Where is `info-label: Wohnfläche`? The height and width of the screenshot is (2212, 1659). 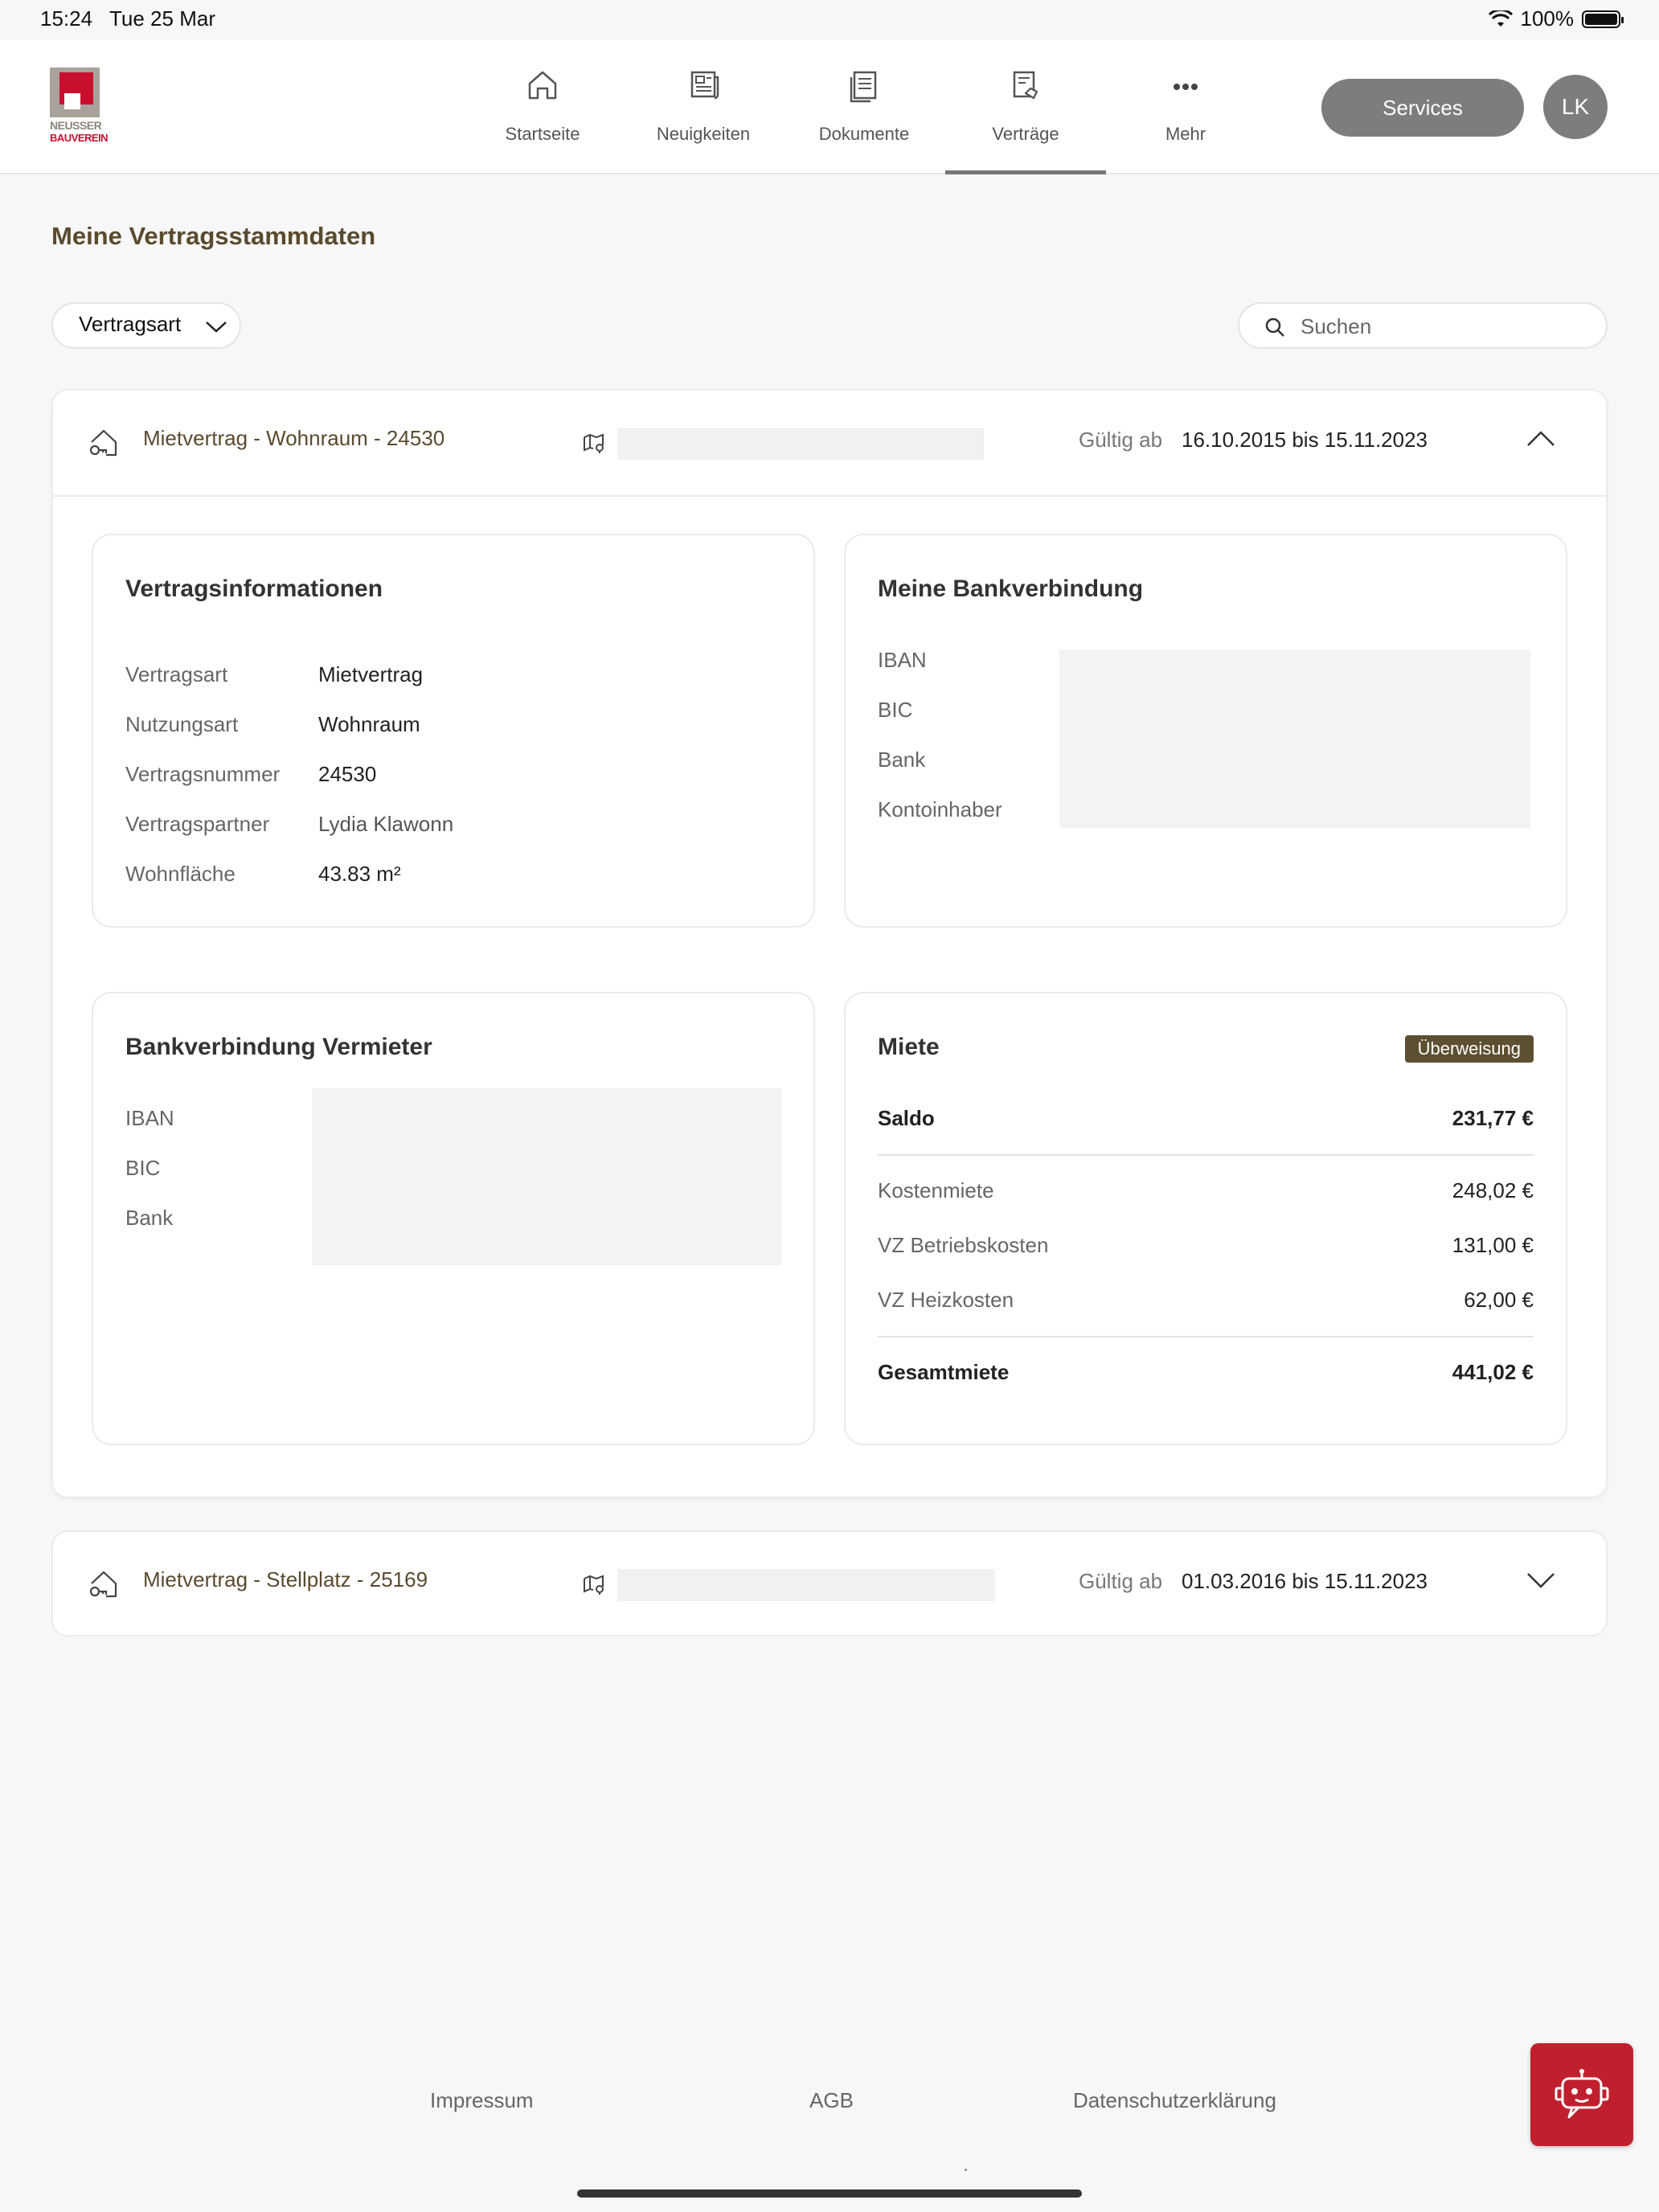 info-label: Wohnfläche is located at coordinates (180, 874).